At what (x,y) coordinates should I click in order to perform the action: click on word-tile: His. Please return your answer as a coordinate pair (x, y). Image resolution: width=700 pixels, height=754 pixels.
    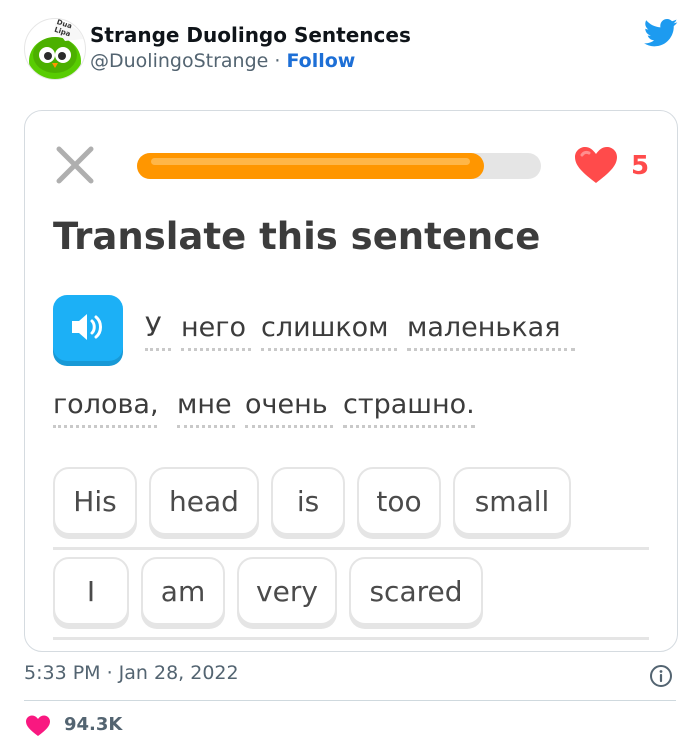
    Looking at the image, I should click on (95, 501).